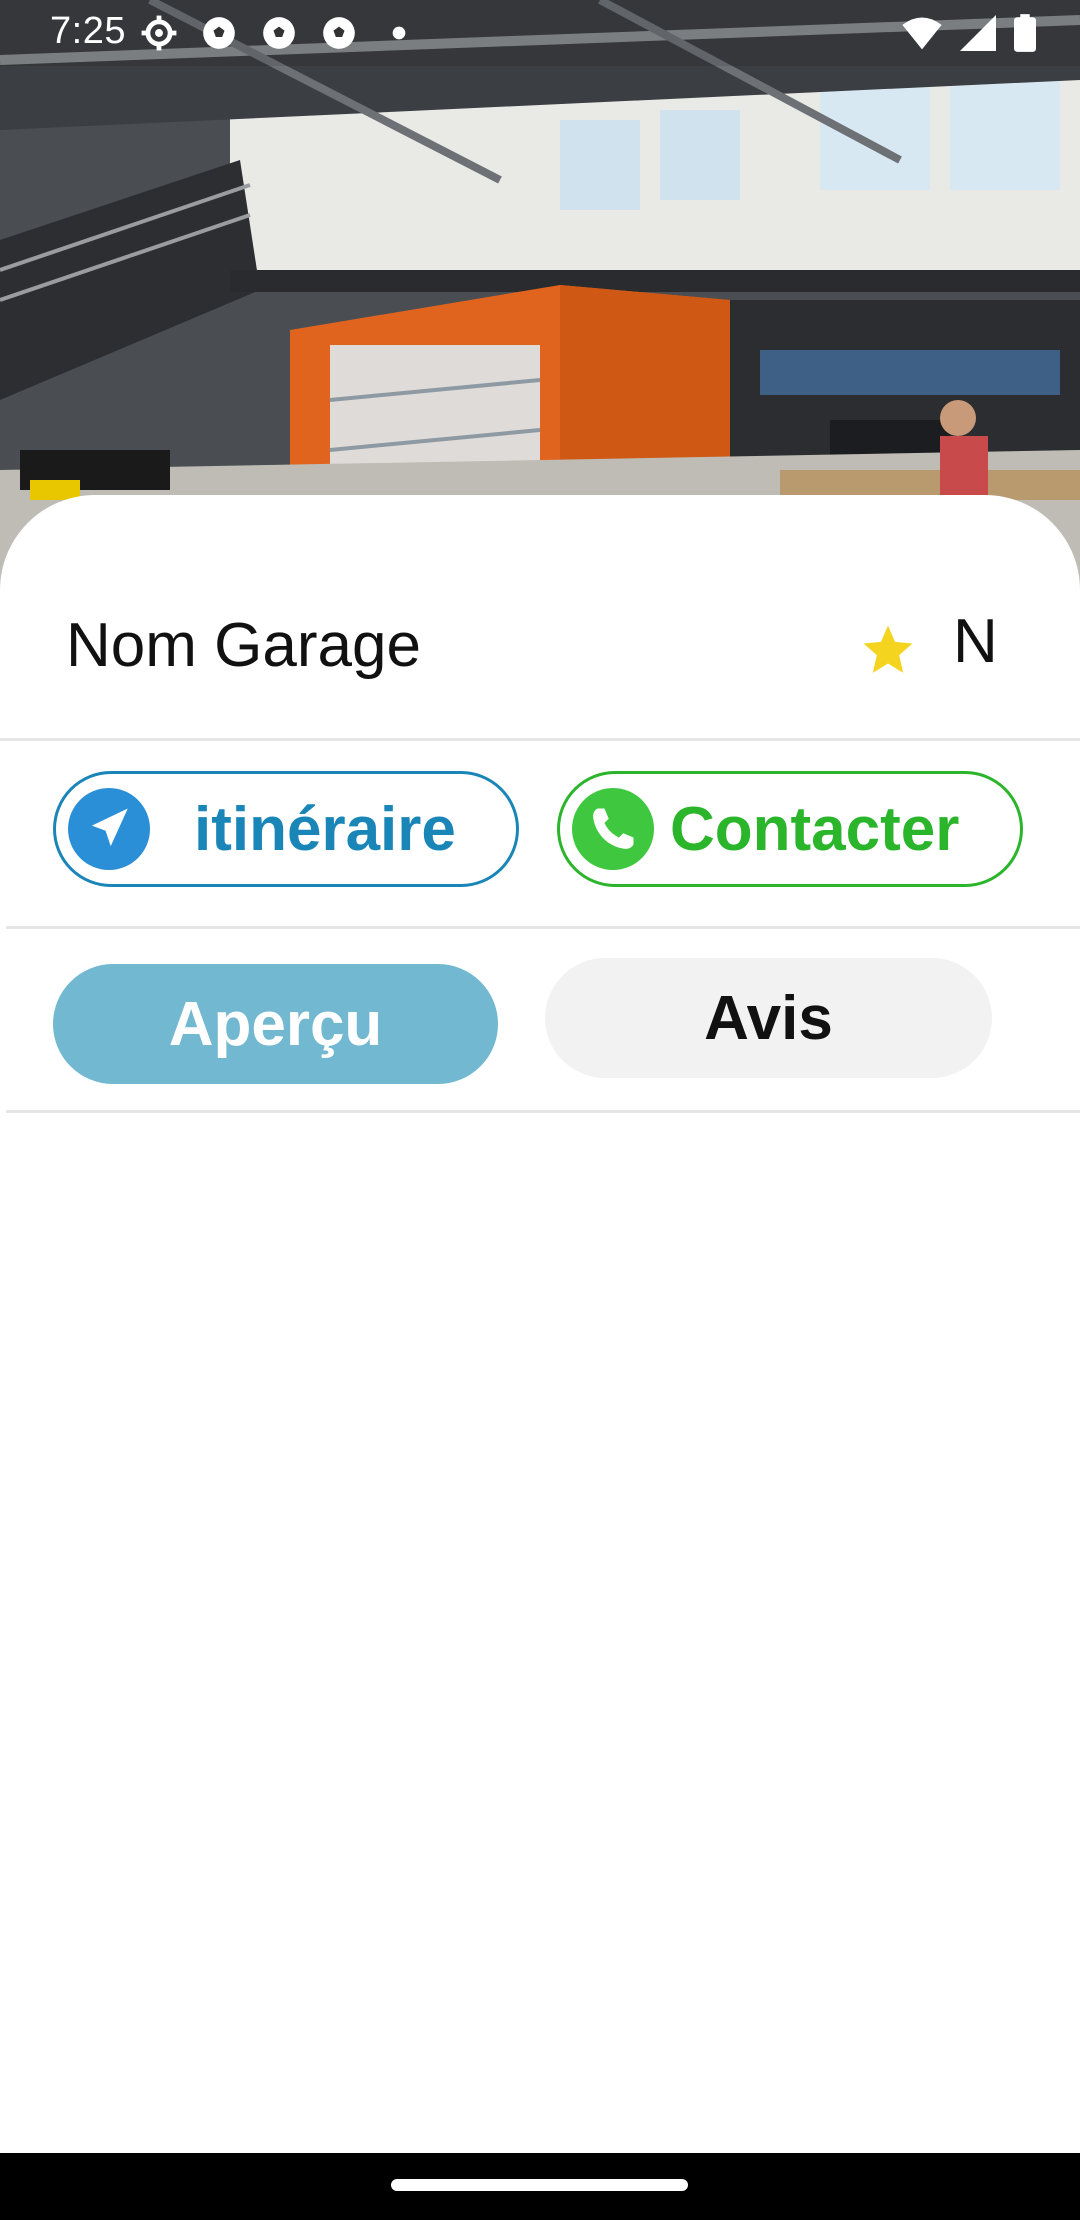 This screenshot has height=2220, width=1080. I want to click on phone-icon, so click(613, 829).